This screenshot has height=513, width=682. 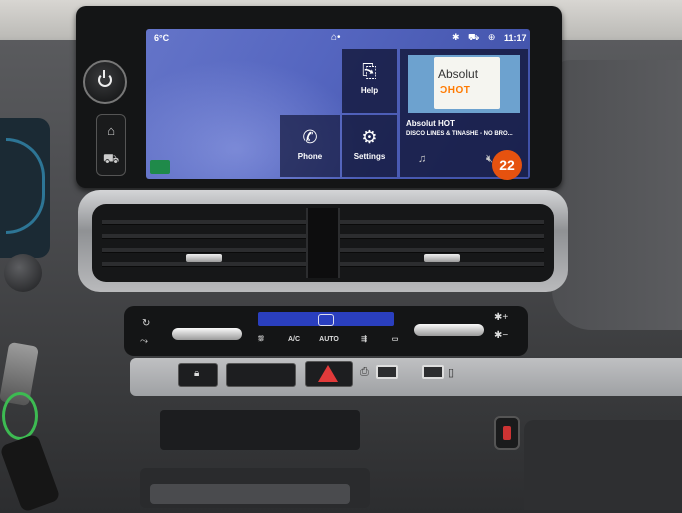 I want to click on station-artwork: Absolut ƆHOT, so click(x=464, y=84).